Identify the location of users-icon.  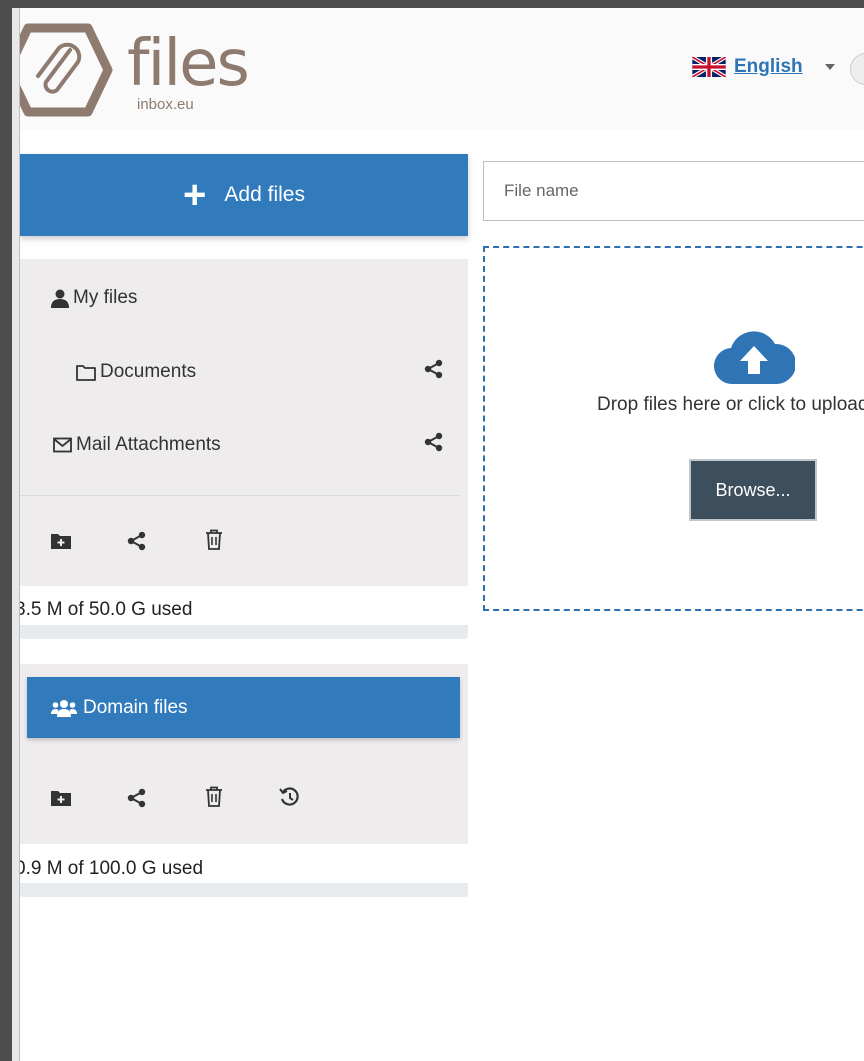
(64, 708).